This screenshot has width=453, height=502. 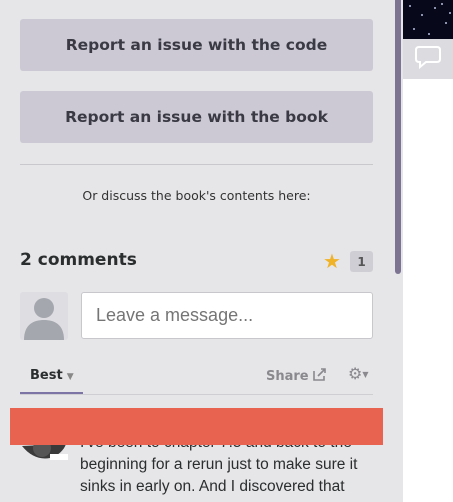 I want to click on gear-icon: ⚙, so click(x=355, y=373).